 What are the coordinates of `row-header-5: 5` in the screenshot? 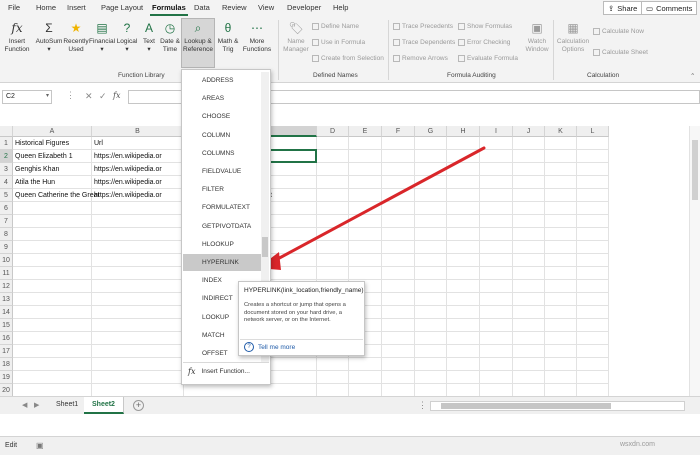 It's located at (6, 195).